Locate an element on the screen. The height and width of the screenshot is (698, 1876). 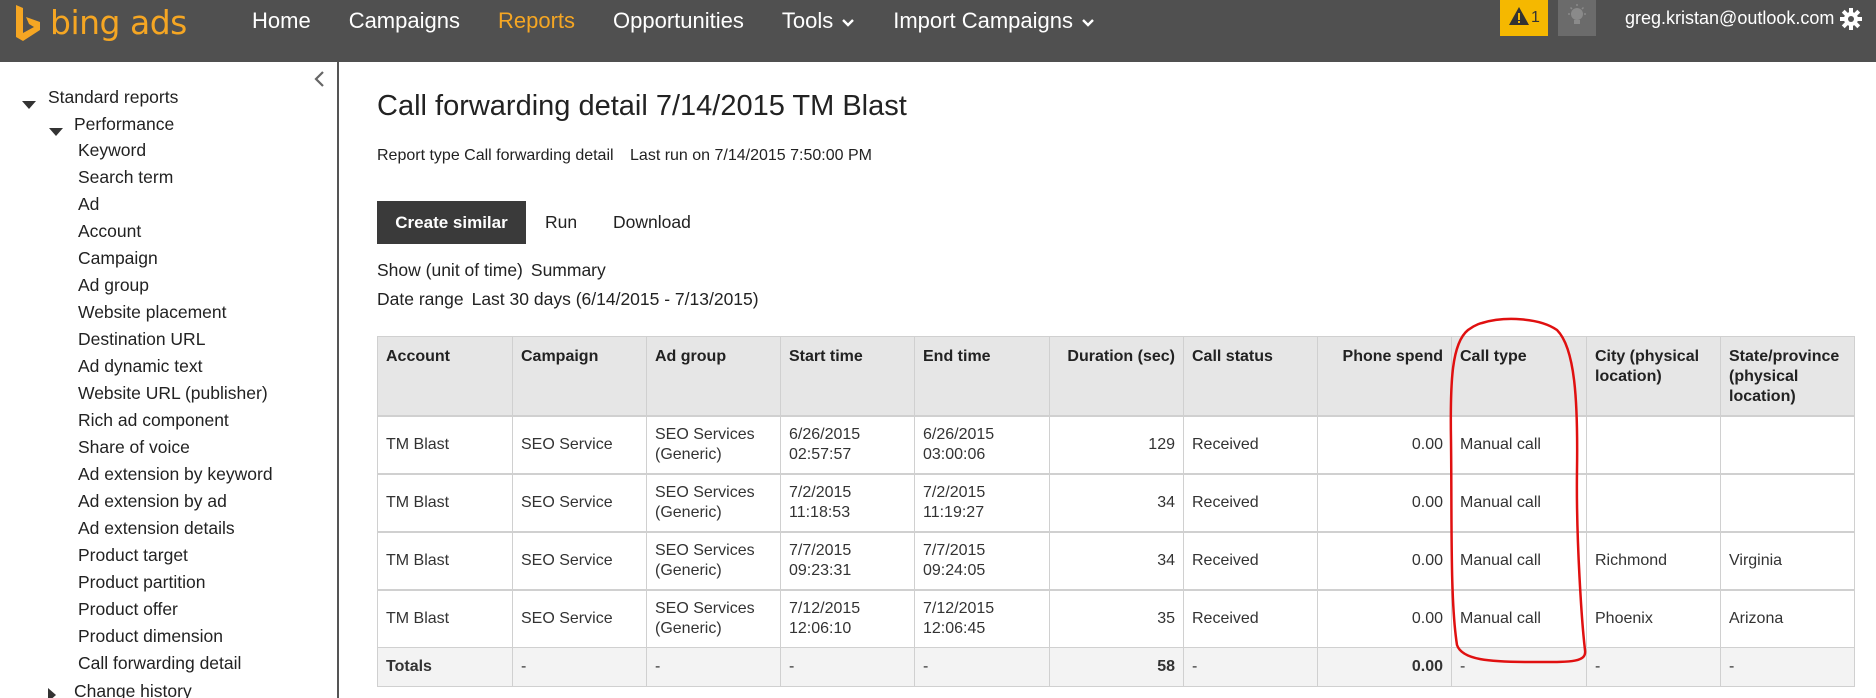
nav-label: Reports is located at coordinates (536, 20).